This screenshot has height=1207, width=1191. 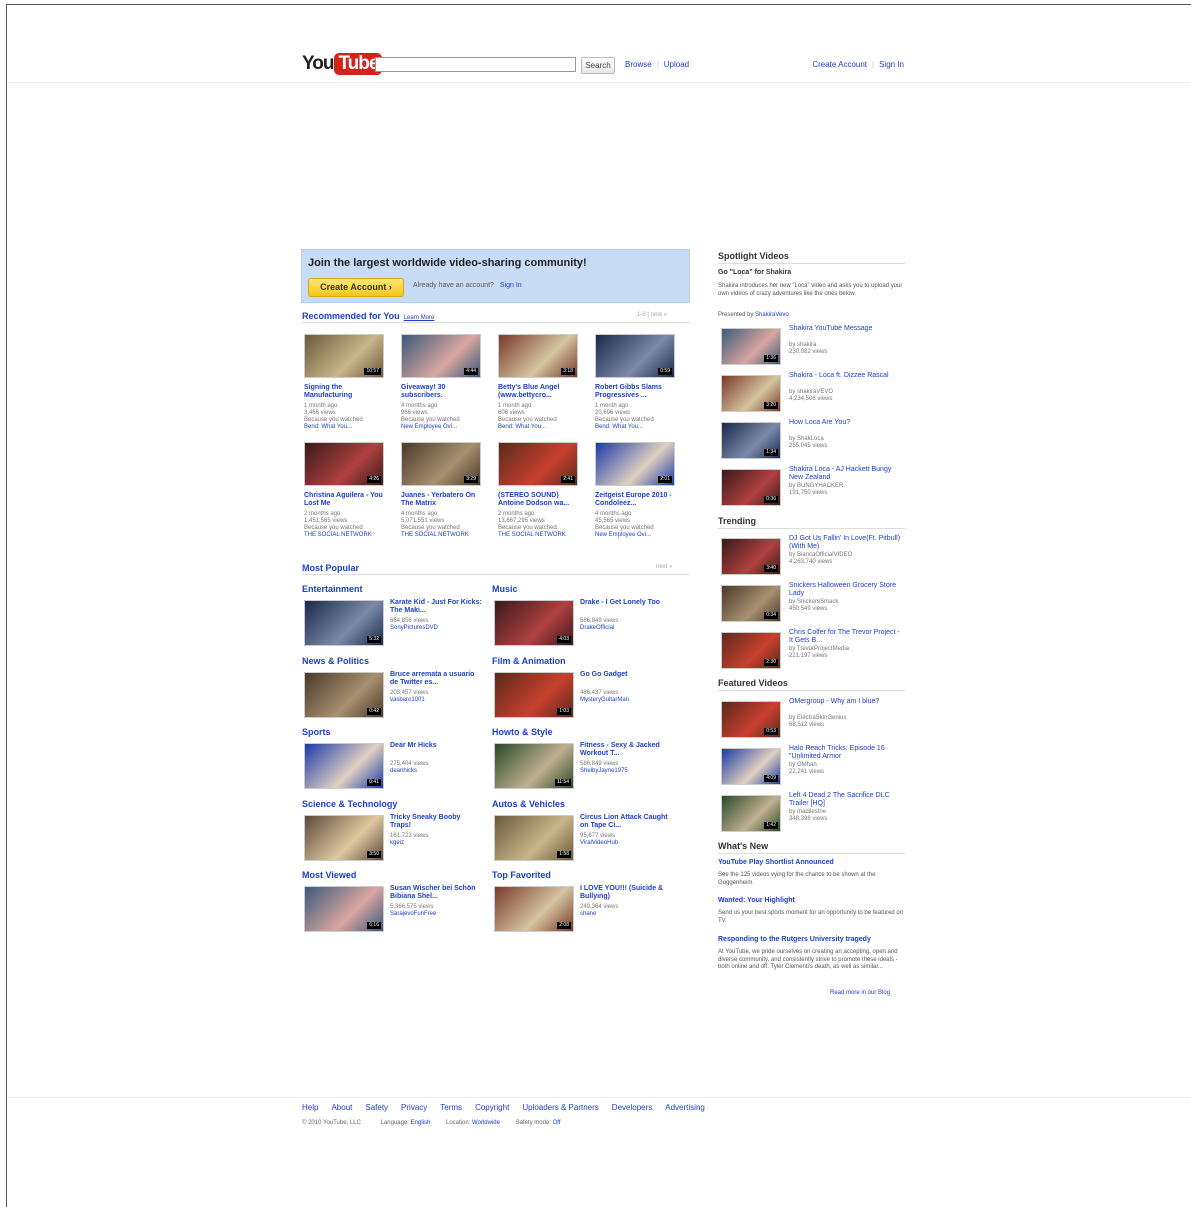 I want to click on video-thumbnail: 0:53, so click(x=751, y=719).